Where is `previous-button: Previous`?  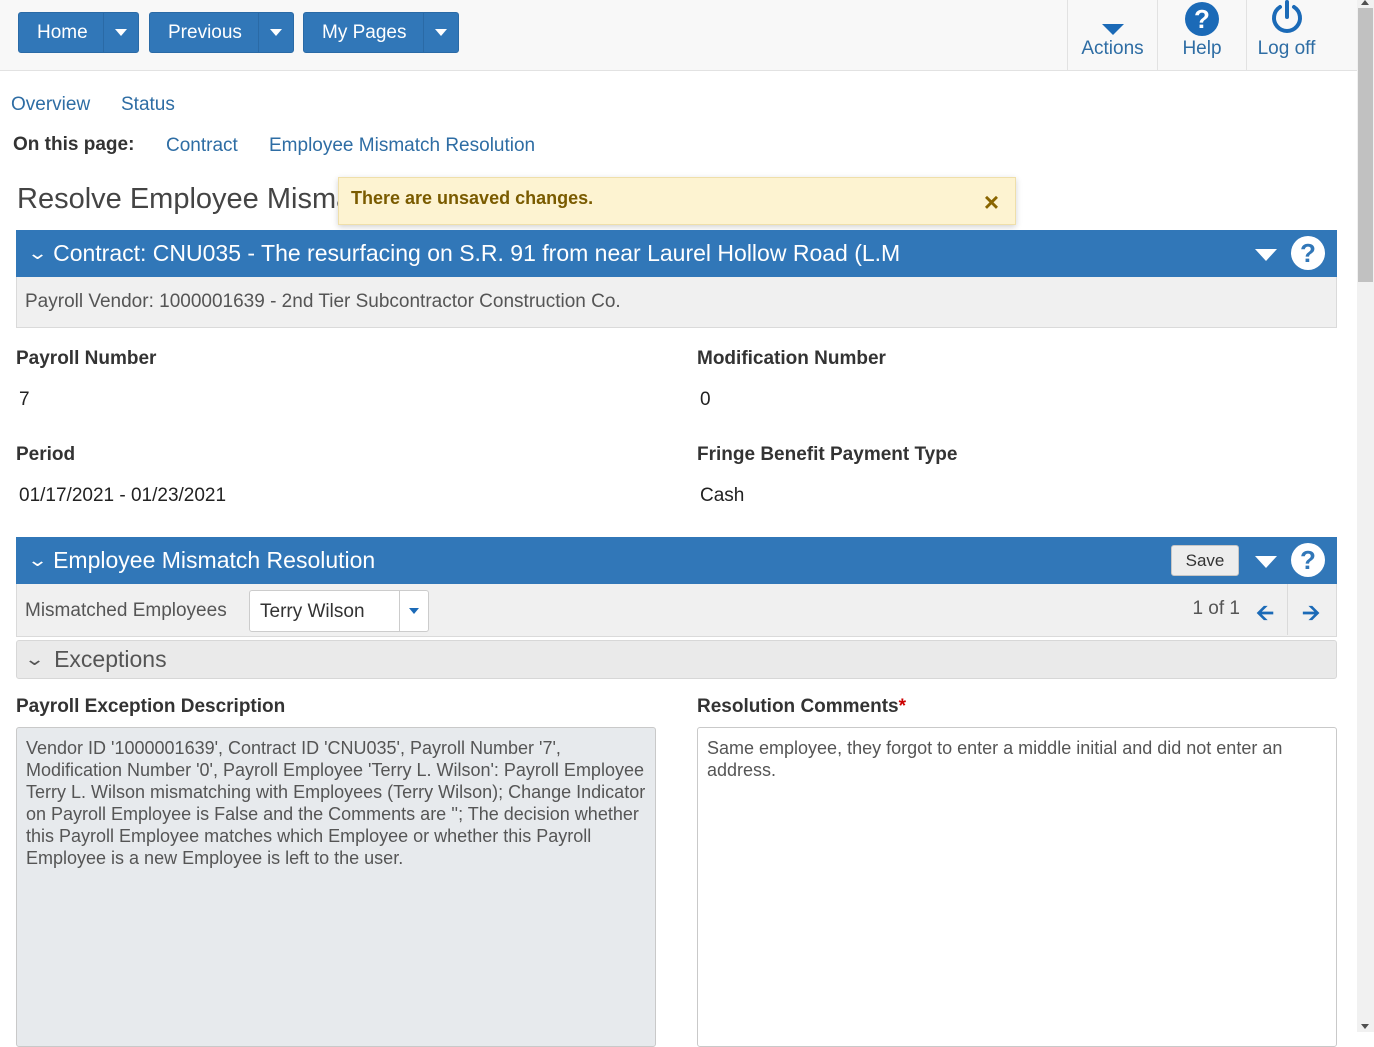
previous-button: Previous is located at coordinates (204, 33).